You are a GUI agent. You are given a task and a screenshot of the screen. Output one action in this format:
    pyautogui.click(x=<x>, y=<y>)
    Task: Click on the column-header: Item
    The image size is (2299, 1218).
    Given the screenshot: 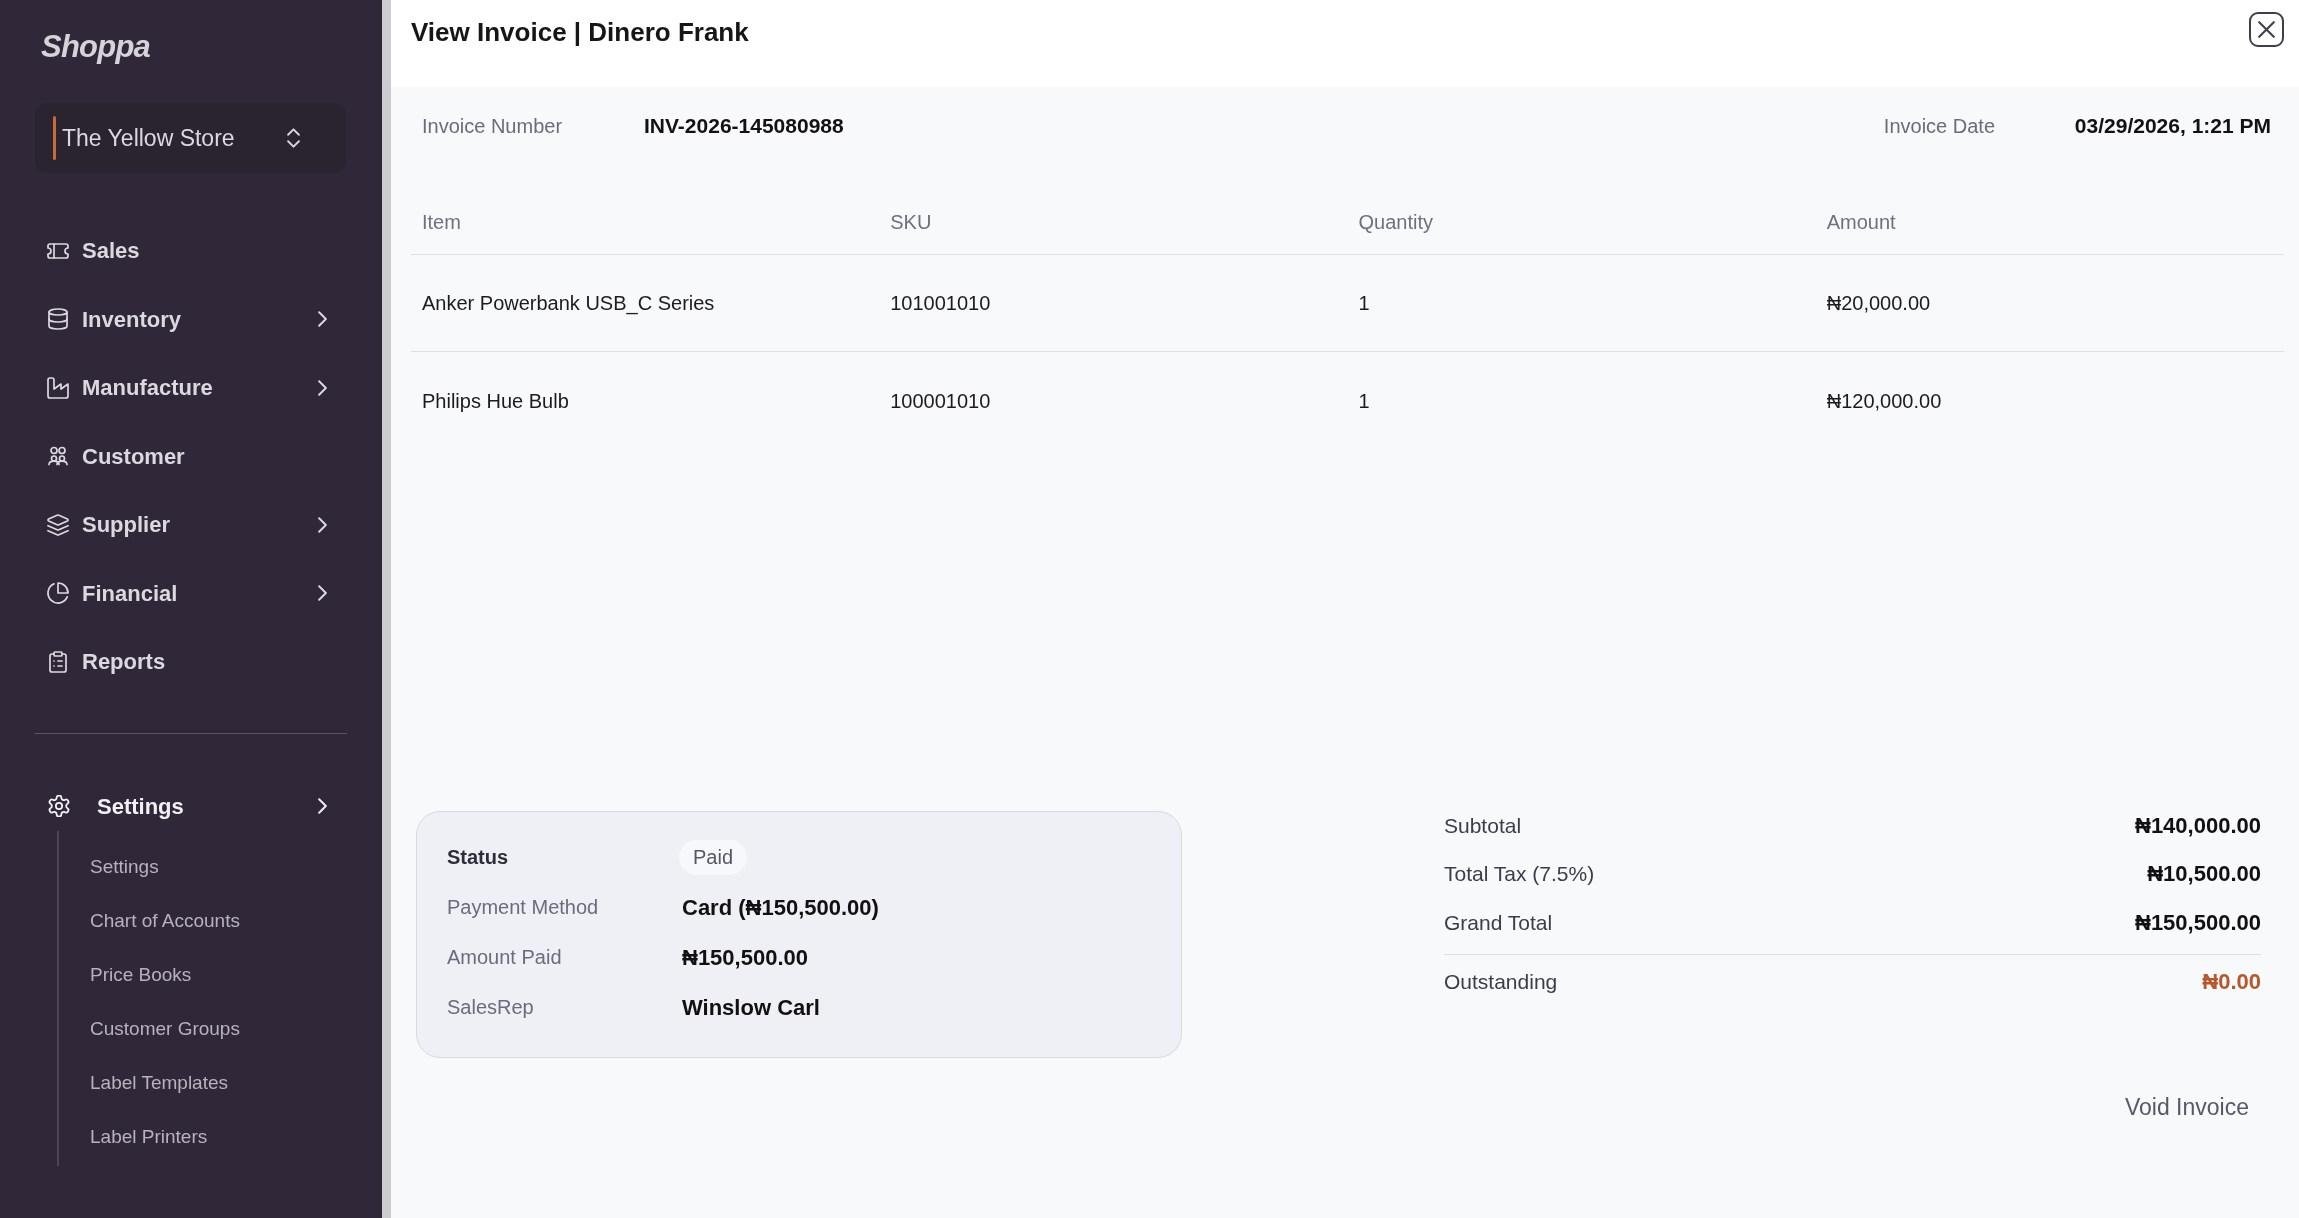 What is the action you would take?
    pyautogui.click(x=441, y=222)
    